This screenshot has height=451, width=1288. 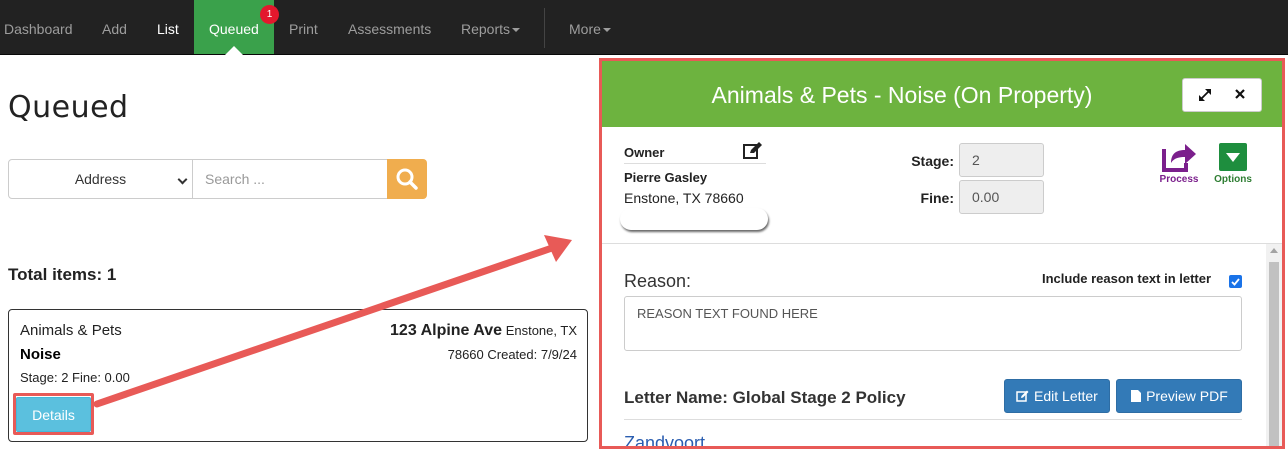 I want to click on card-category: Animals & Pets, so click(x=71, y=330).